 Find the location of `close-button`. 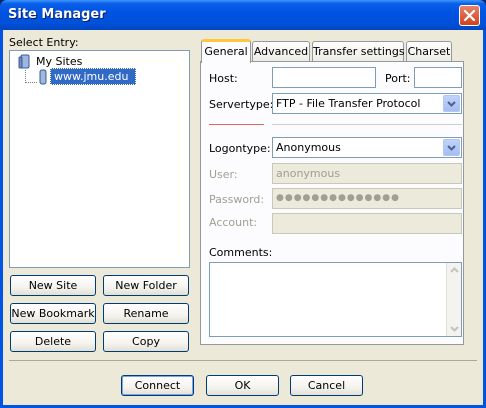

close-button is located at coordinates (469, 15).